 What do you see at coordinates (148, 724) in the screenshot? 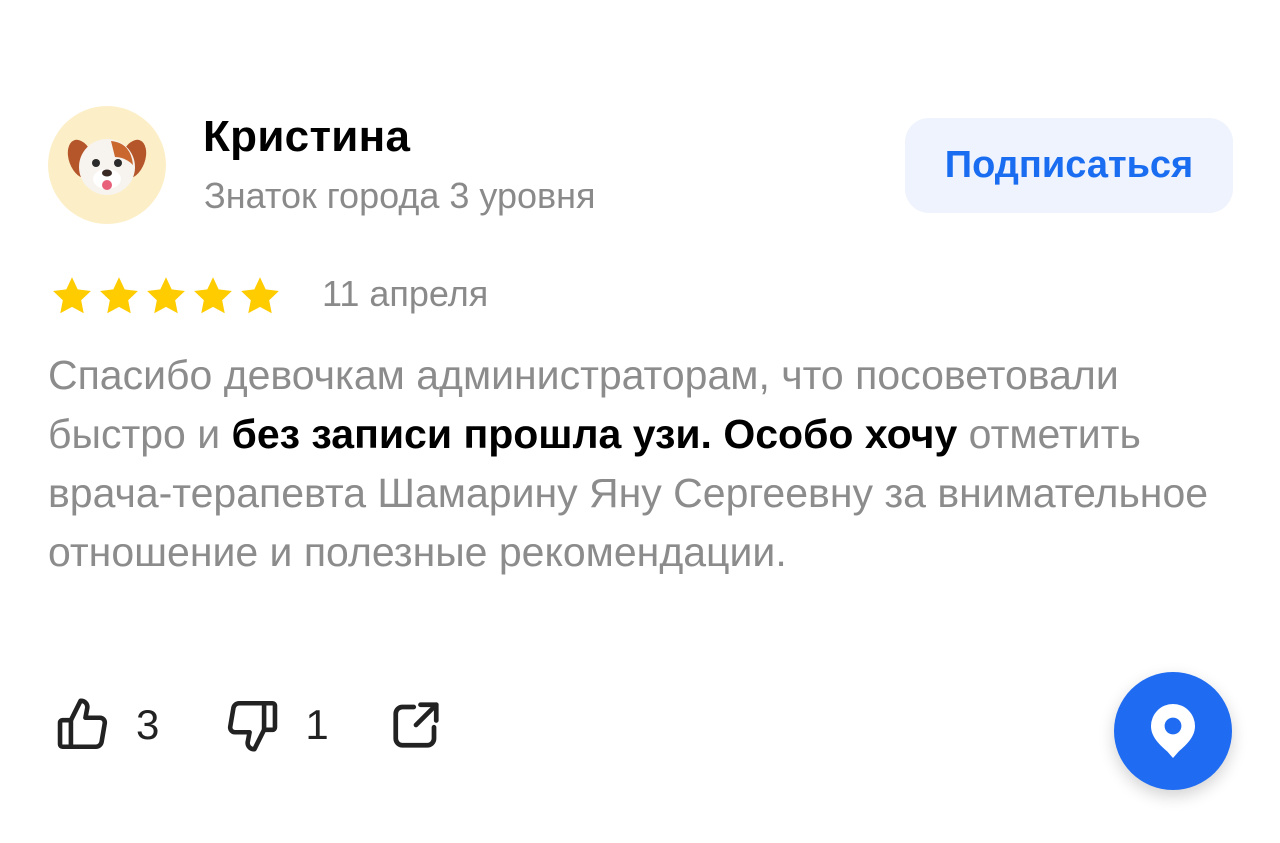
I see `like-count: 3` at bounding box center [148, 724].